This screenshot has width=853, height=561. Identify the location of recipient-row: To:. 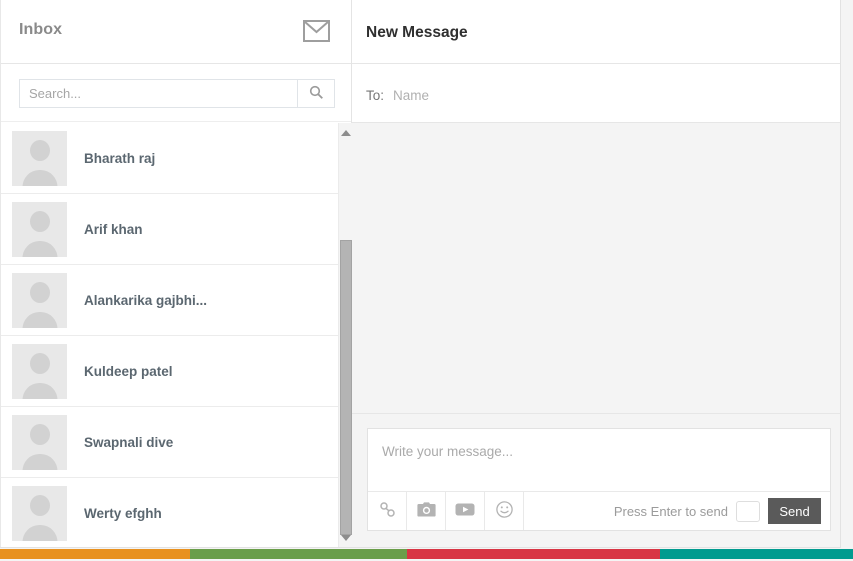
(596, 93).